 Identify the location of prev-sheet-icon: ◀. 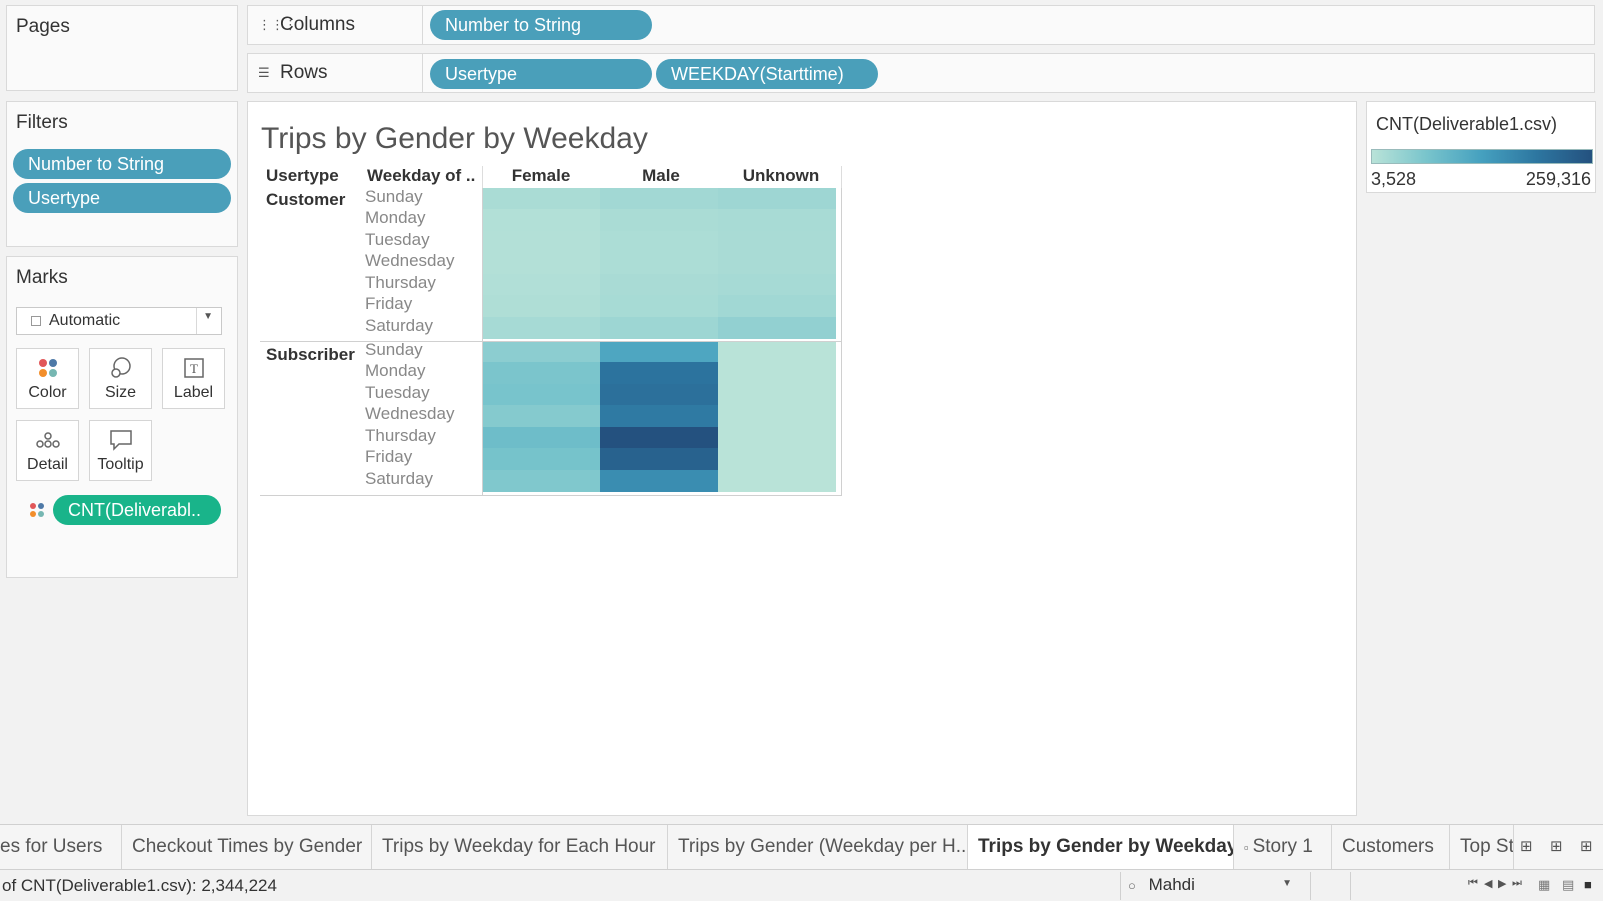
(1488, 883).